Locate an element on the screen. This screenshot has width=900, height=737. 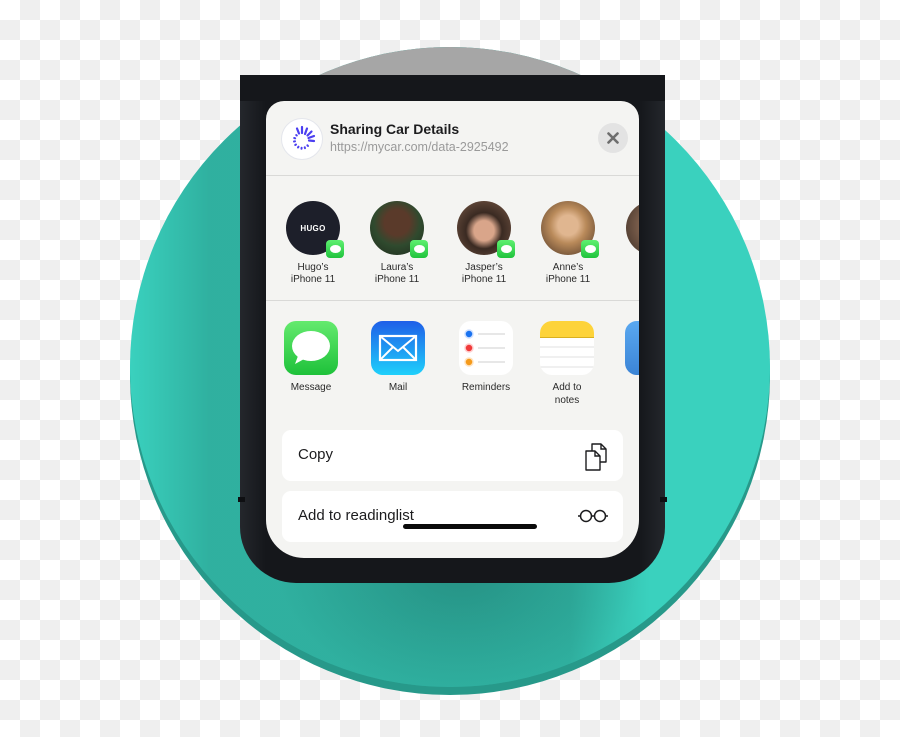
app-label: Reminders is located at coordinates (486, 387).